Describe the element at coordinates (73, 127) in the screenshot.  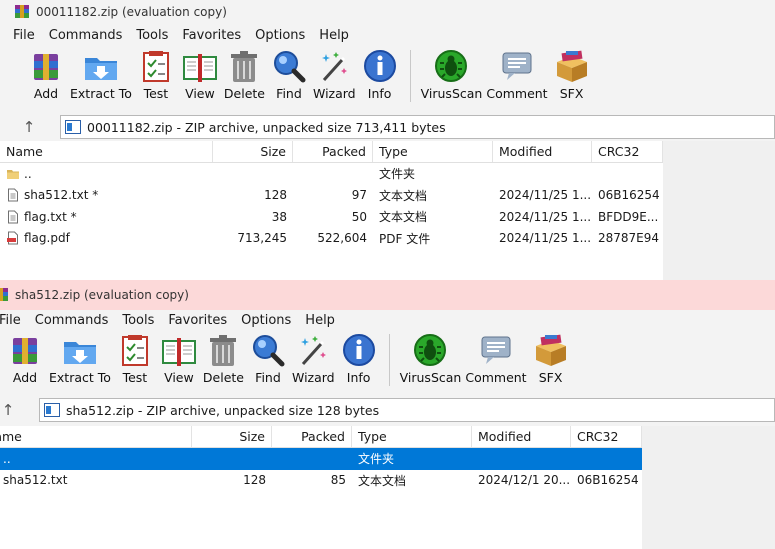
I see `zip-archive-icon` at that location.